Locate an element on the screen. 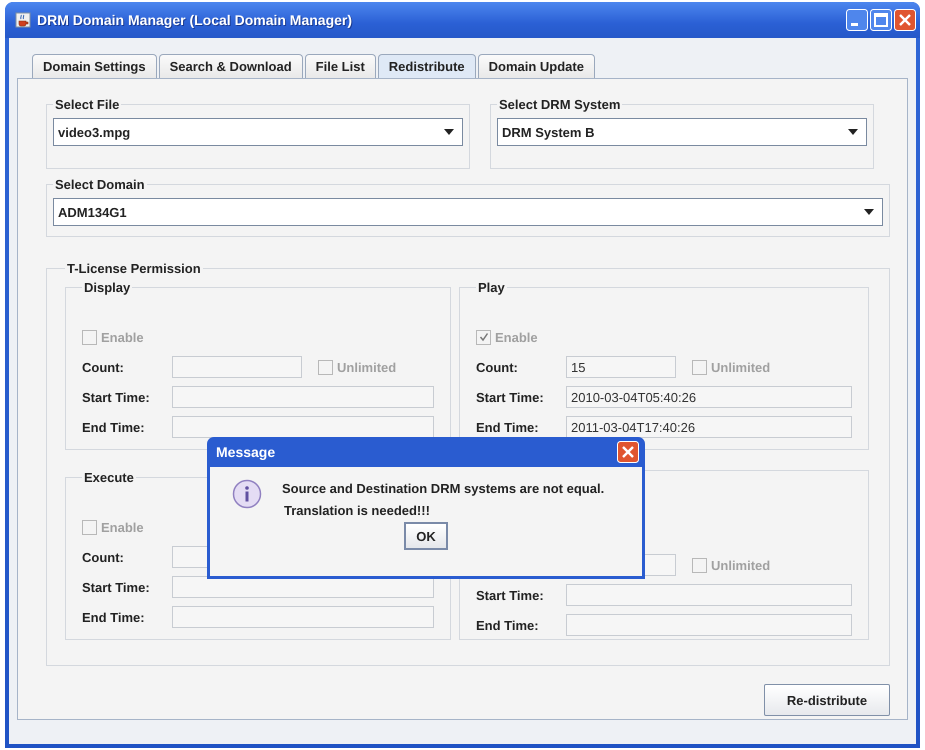 The height and width of the screenshot is (750, 925). dialog-title: Message is located at coordinates (246, 452).